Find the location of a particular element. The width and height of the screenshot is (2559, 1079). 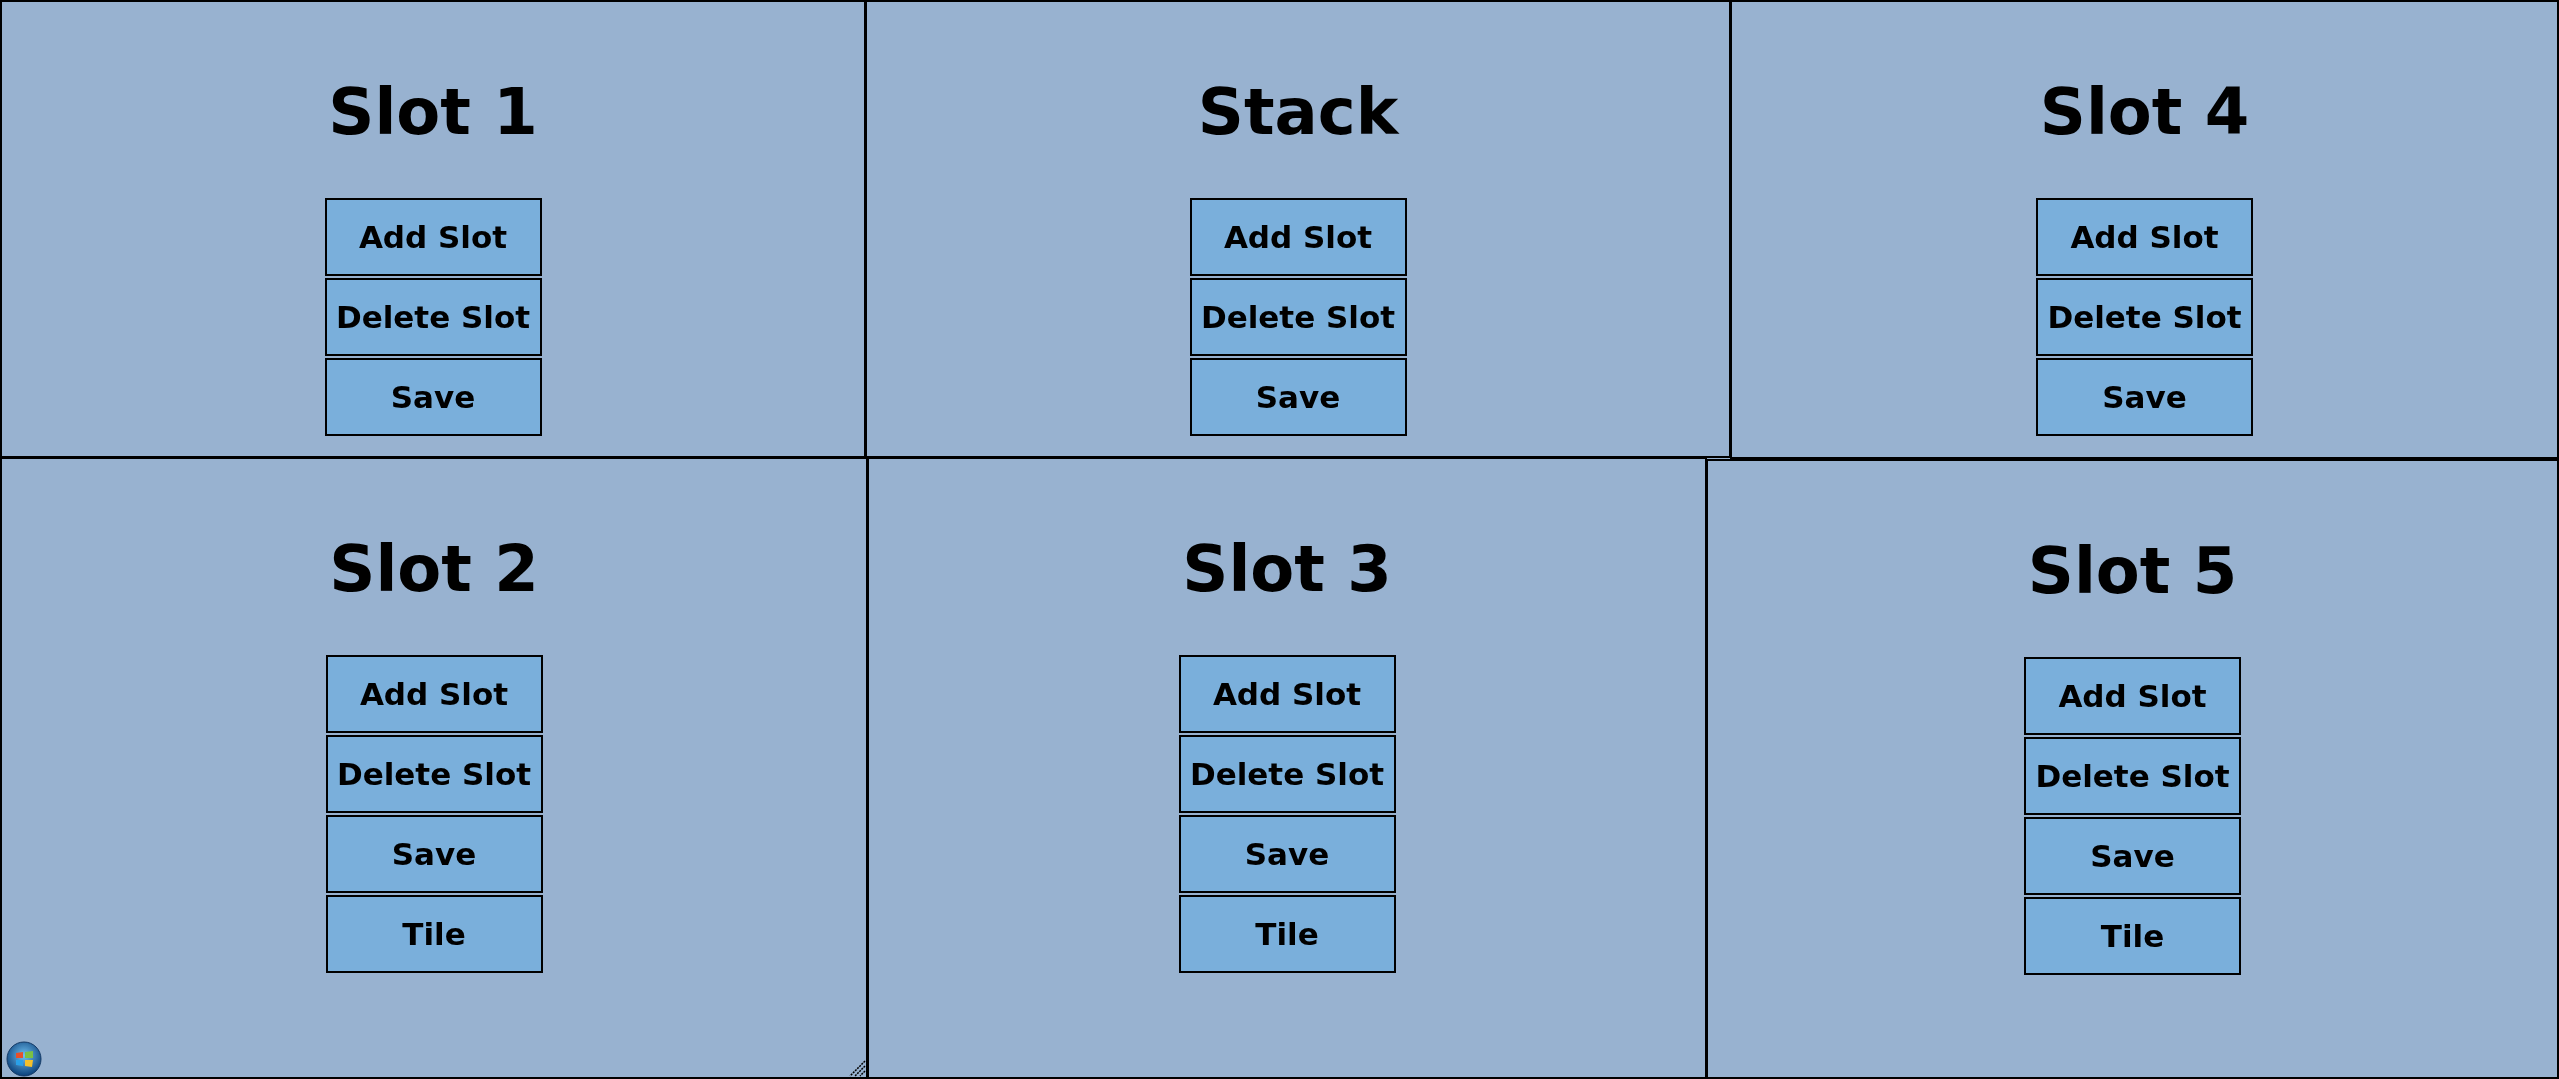

window-title: Slot 4 is located at coordinates (2144, 112).